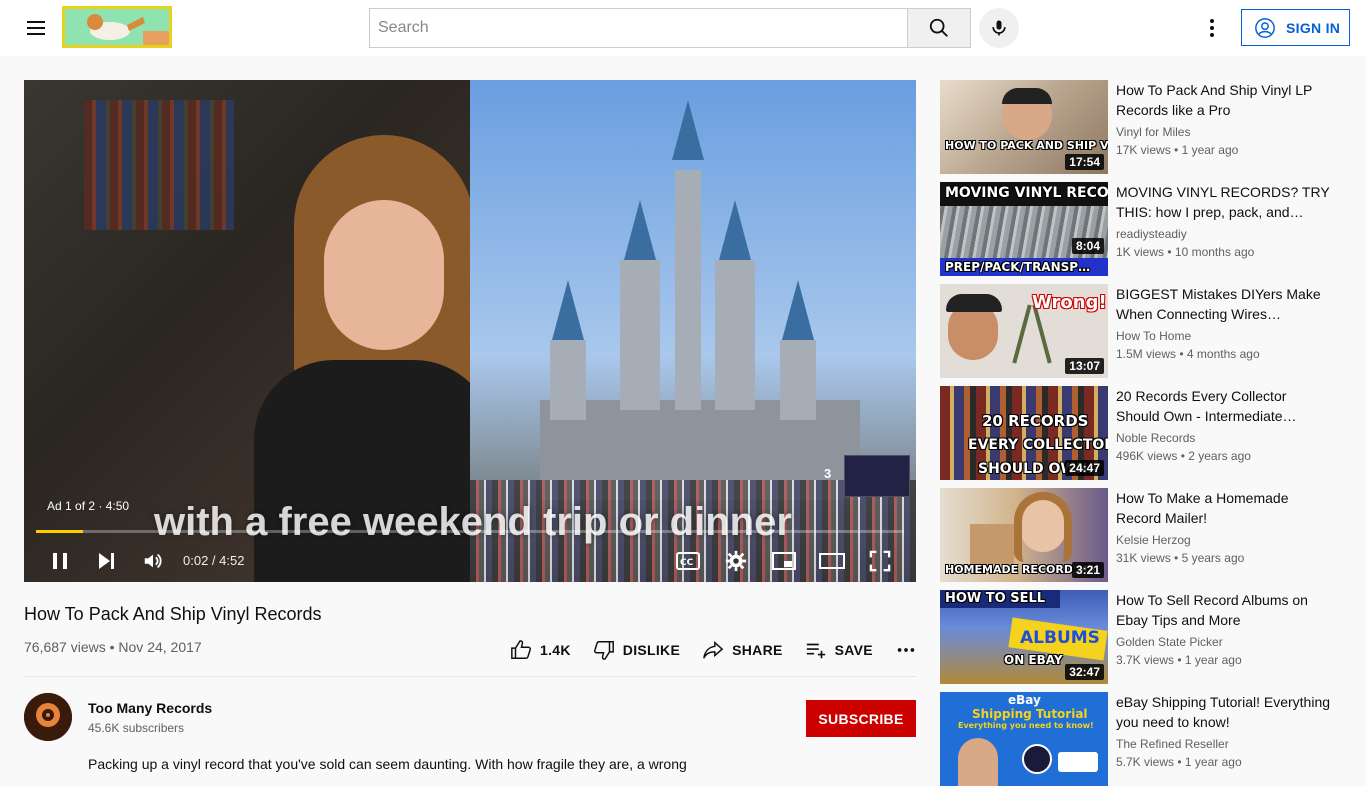 This screenshot has width=1366, height=786. Describe the element at coordinates (470, 676) in the screenshot. I see `section-divider` at that location.